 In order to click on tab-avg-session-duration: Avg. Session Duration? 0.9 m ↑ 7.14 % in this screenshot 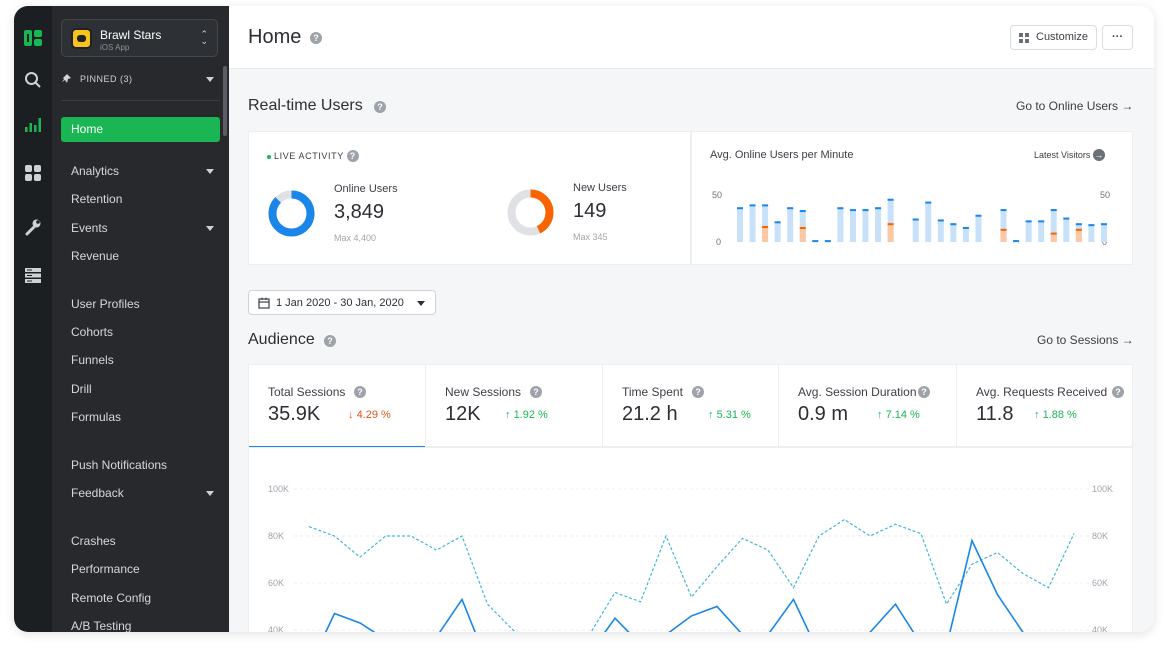, I will do `click(868, 406)`.